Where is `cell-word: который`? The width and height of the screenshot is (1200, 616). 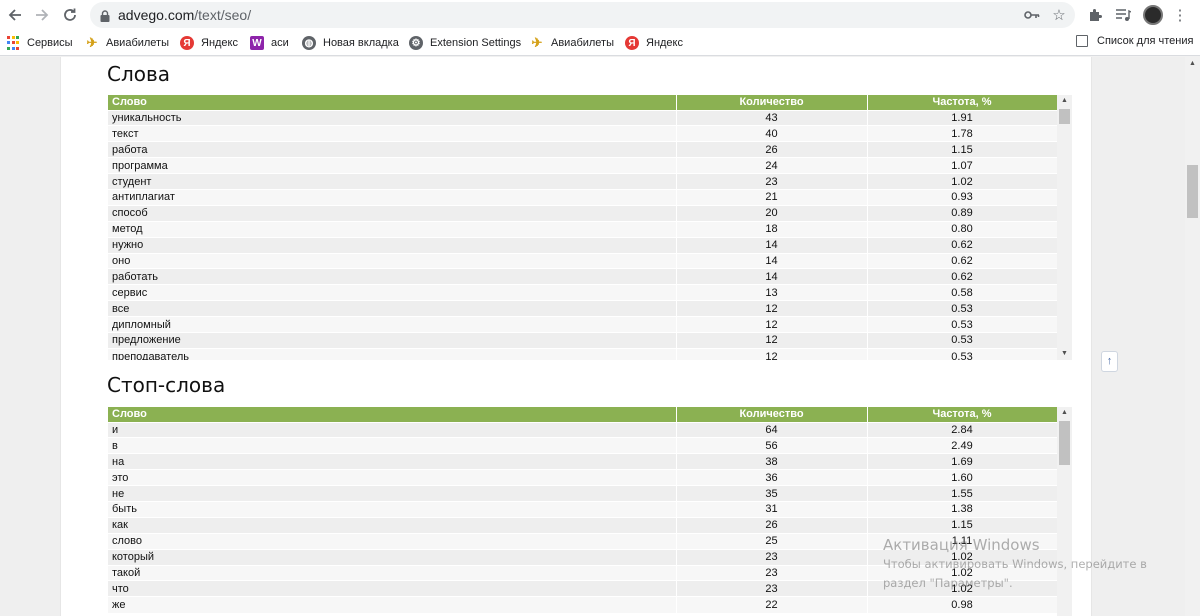
cell-word: который is located at coordinates (392, 557).